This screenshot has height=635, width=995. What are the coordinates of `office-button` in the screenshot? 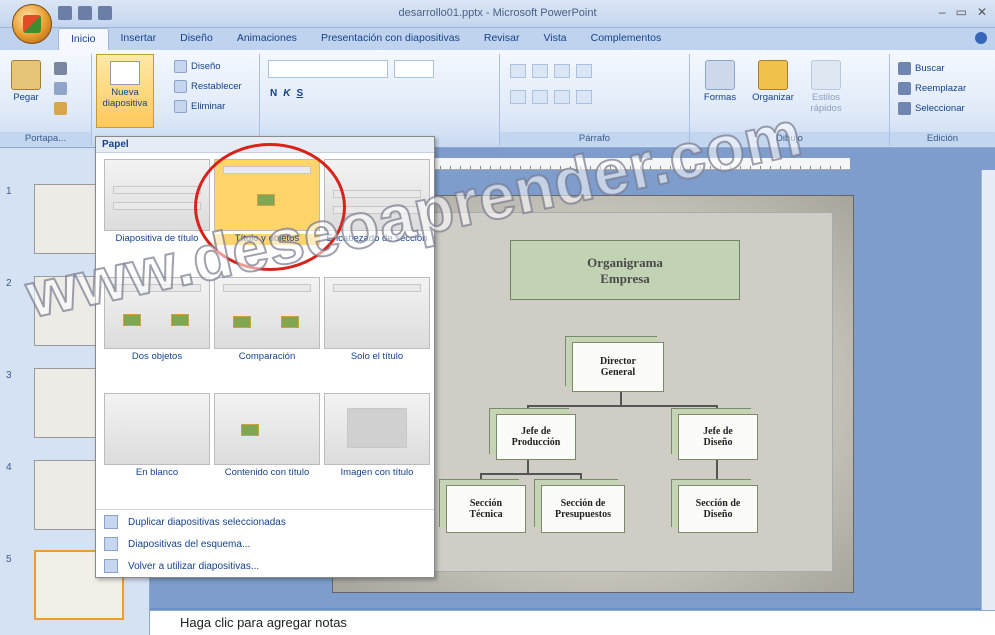 It's located at (32, 24).